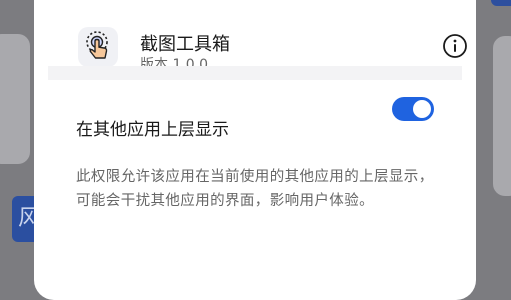 This screenshot has height=300, width=511. What do you see at coordinates (422, 109) in the screenshot?
I see `toggle-knob` at bounding box center [422, 109].